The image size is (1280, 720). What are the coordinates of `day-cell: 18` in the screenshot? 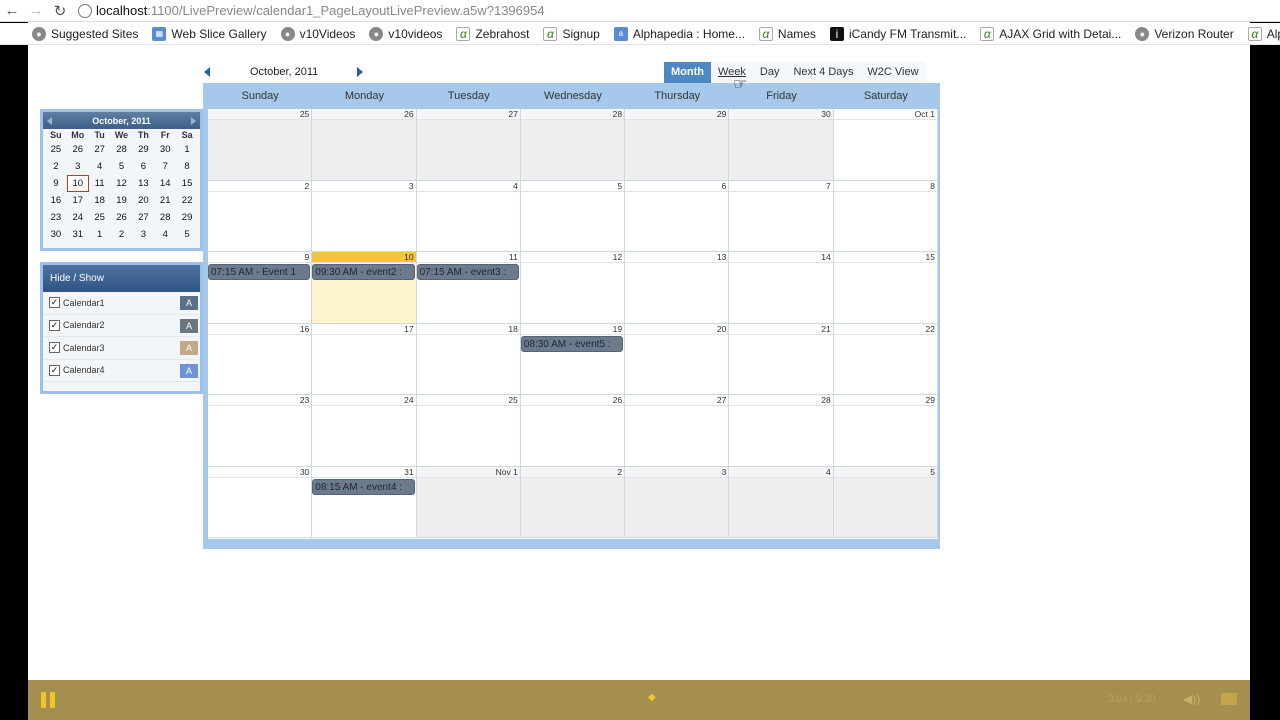 It's located at (468, 358).